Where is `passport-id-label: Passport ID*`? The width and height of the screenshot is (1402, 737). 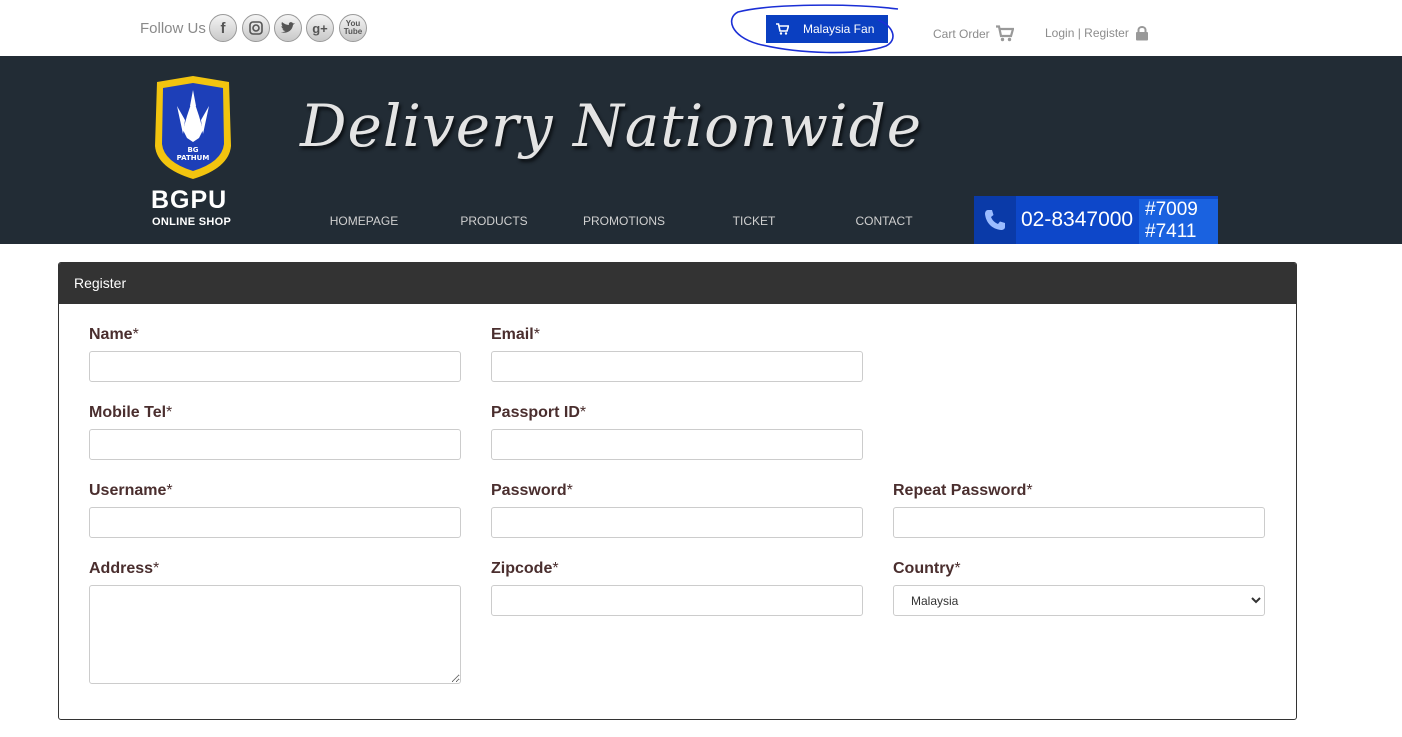 passport-id-label: Passport ID* is located at coordinates (539, 412).